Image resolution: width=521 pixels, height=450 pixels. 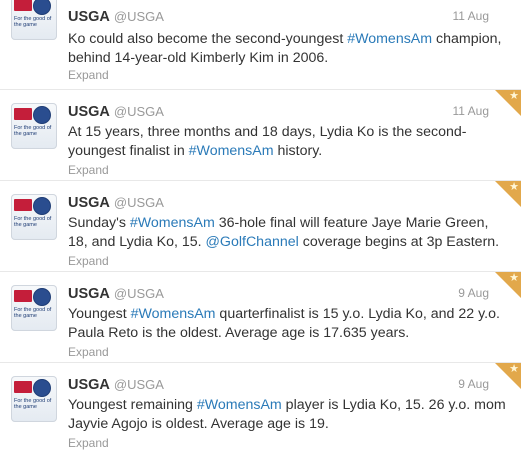 What do you see at coordinates (298, 151) in the screenshot?
I see `tweet-text-segment: history.` at bounding box center [298, 151].